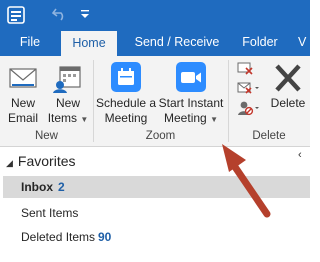 This screenshot has width=320, height=262. I want to click on delete-x-icon, so click(288, 78).